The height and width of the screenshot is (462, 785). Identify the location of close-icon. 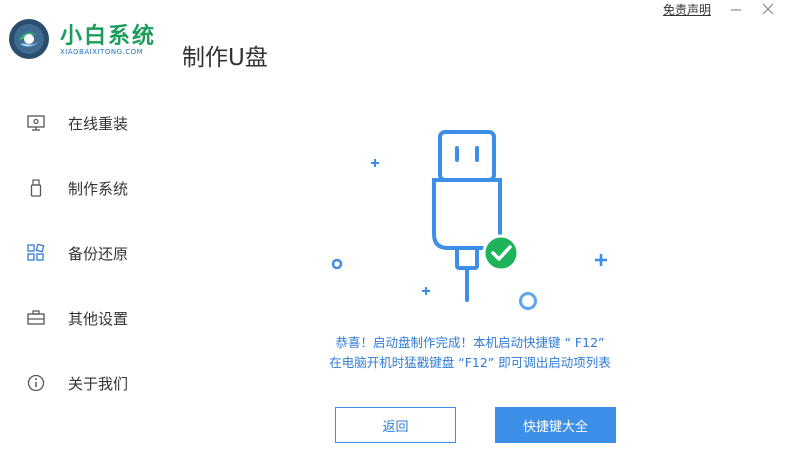
(768, 9).